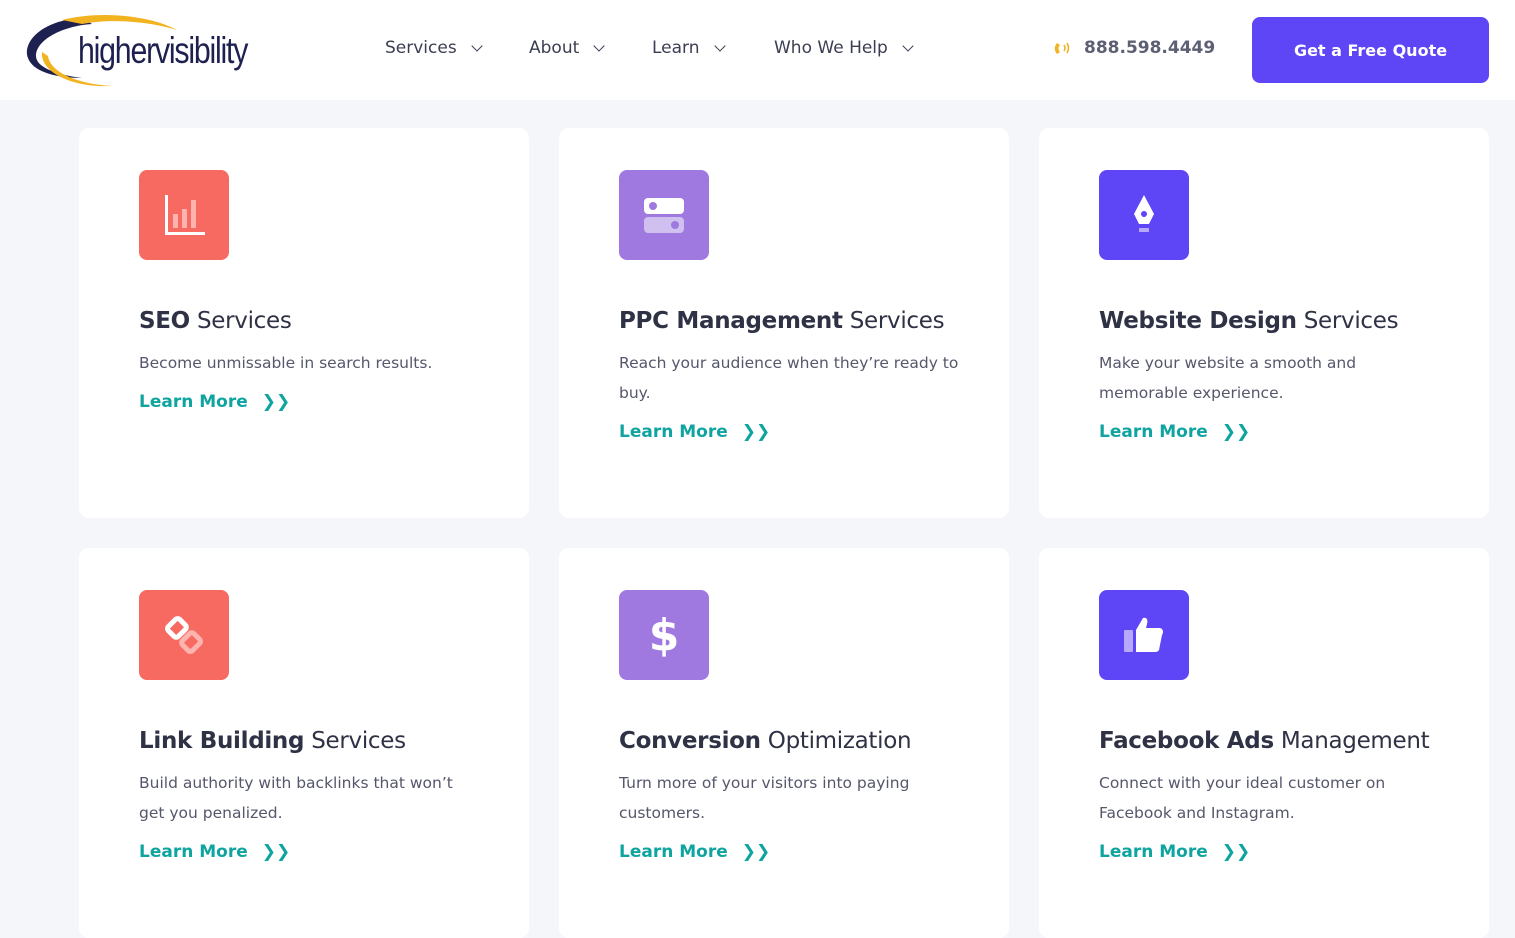 The width and height of the screenshot is (1515, 938). I want to click on card-description: Become unmissable in search results., so click(286, 363).